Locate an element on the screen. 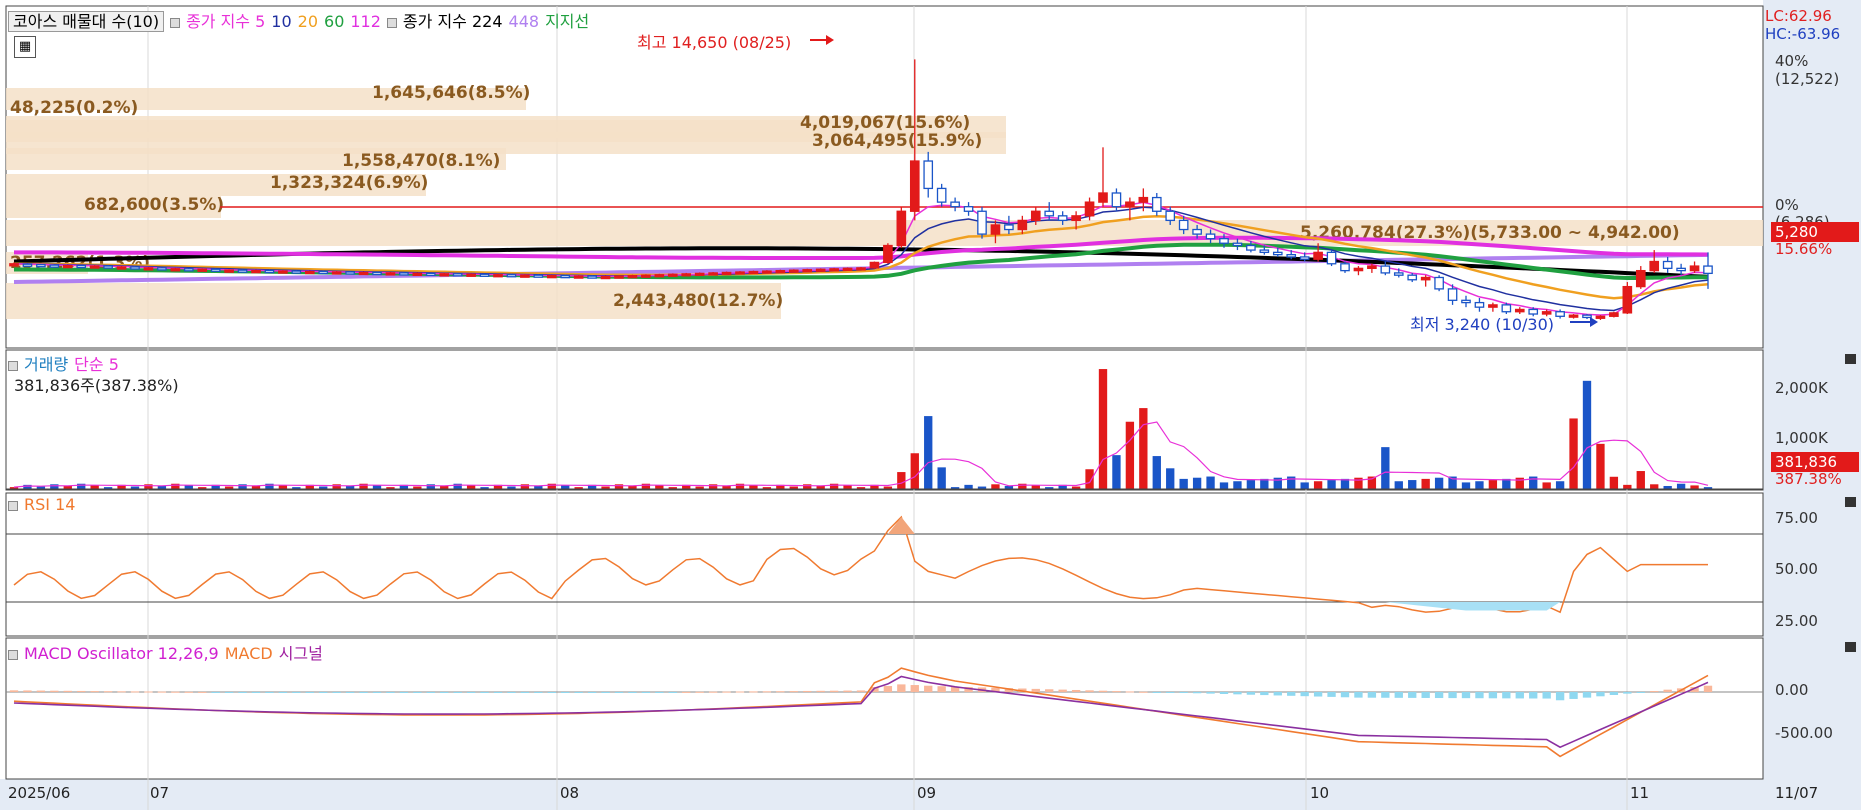 This screenshot has width=1861, height=810. volume-minimize-button is located at coordinates (1850, 359).